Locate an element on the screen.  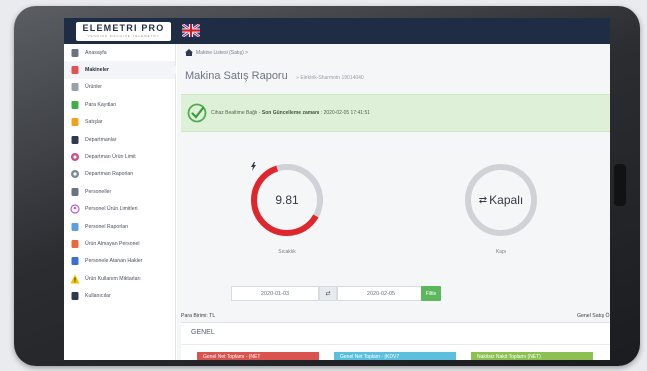
sidebar-item-label: Personeller is located at coordinates (98, 191).